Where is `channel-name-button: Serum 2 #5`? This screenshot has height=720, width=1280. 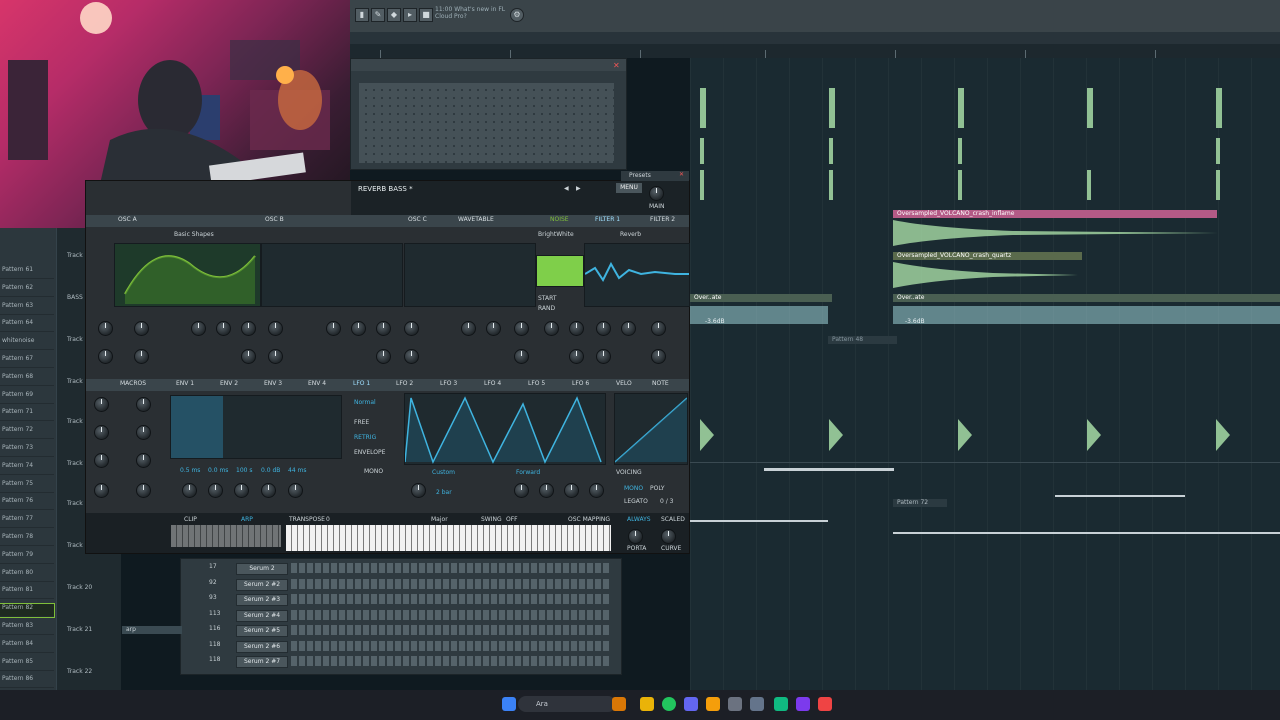
channel-name-button: Serum 2 #5 is located at coordinates (262, 631).